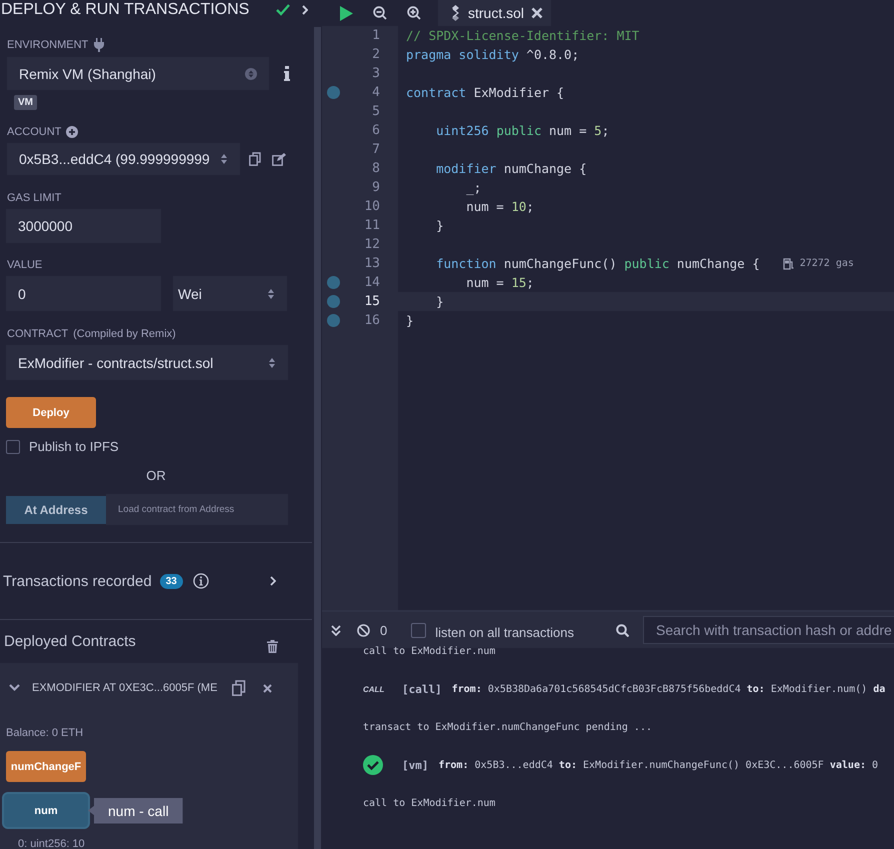  What do you see at coordinates (511, 168) in the screenshot?
I see `code-line: modifier numChange {` at bounding box center [511, 168].